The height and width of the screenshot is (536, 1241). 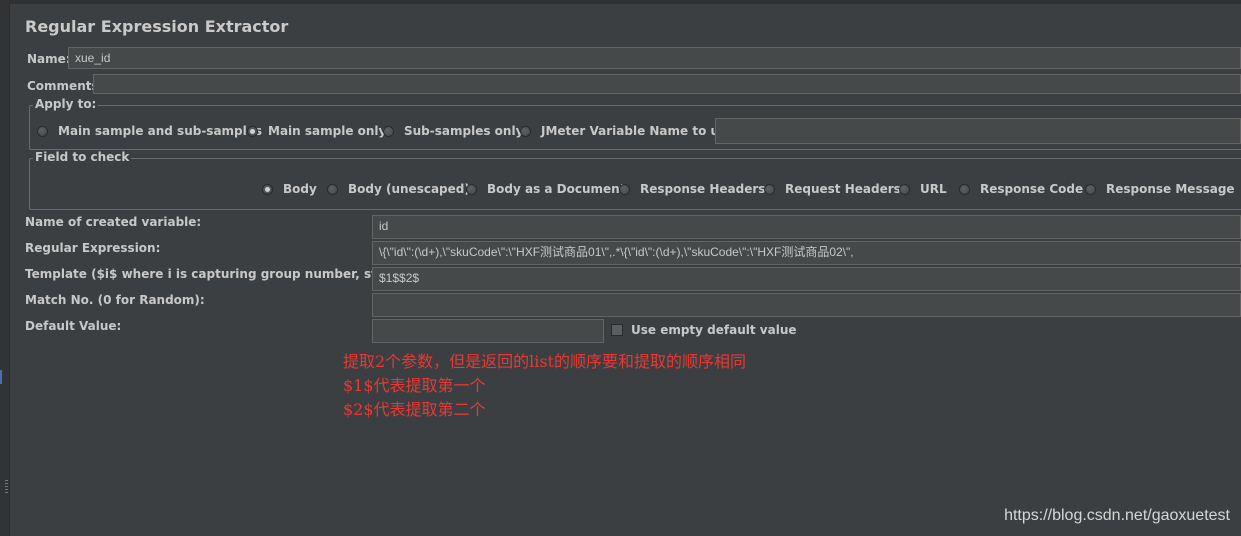 I want to click on radio-label: Response Message, so click(x=1170, y=189).